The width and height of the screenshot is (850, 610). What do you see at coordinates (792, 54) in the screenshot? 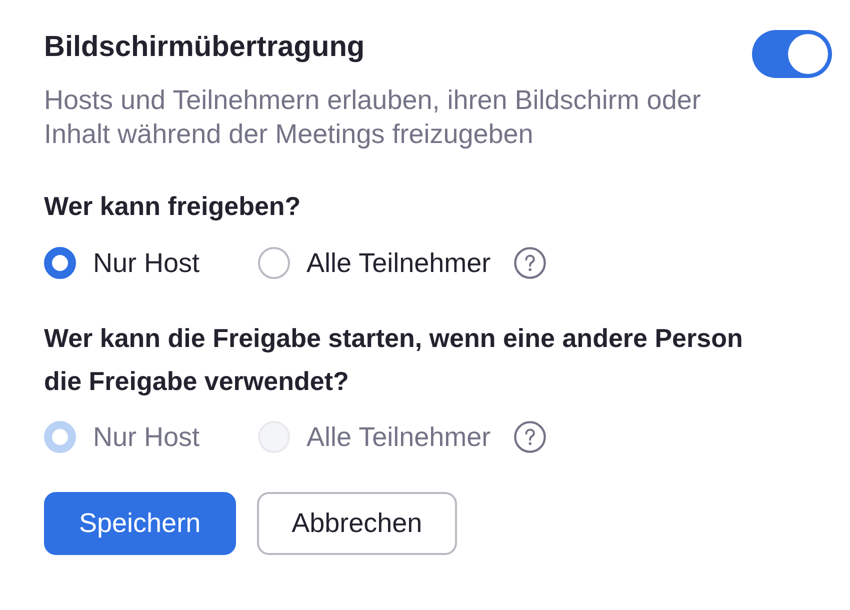
I see `toggle-switch` at bounding box center [792, 54].